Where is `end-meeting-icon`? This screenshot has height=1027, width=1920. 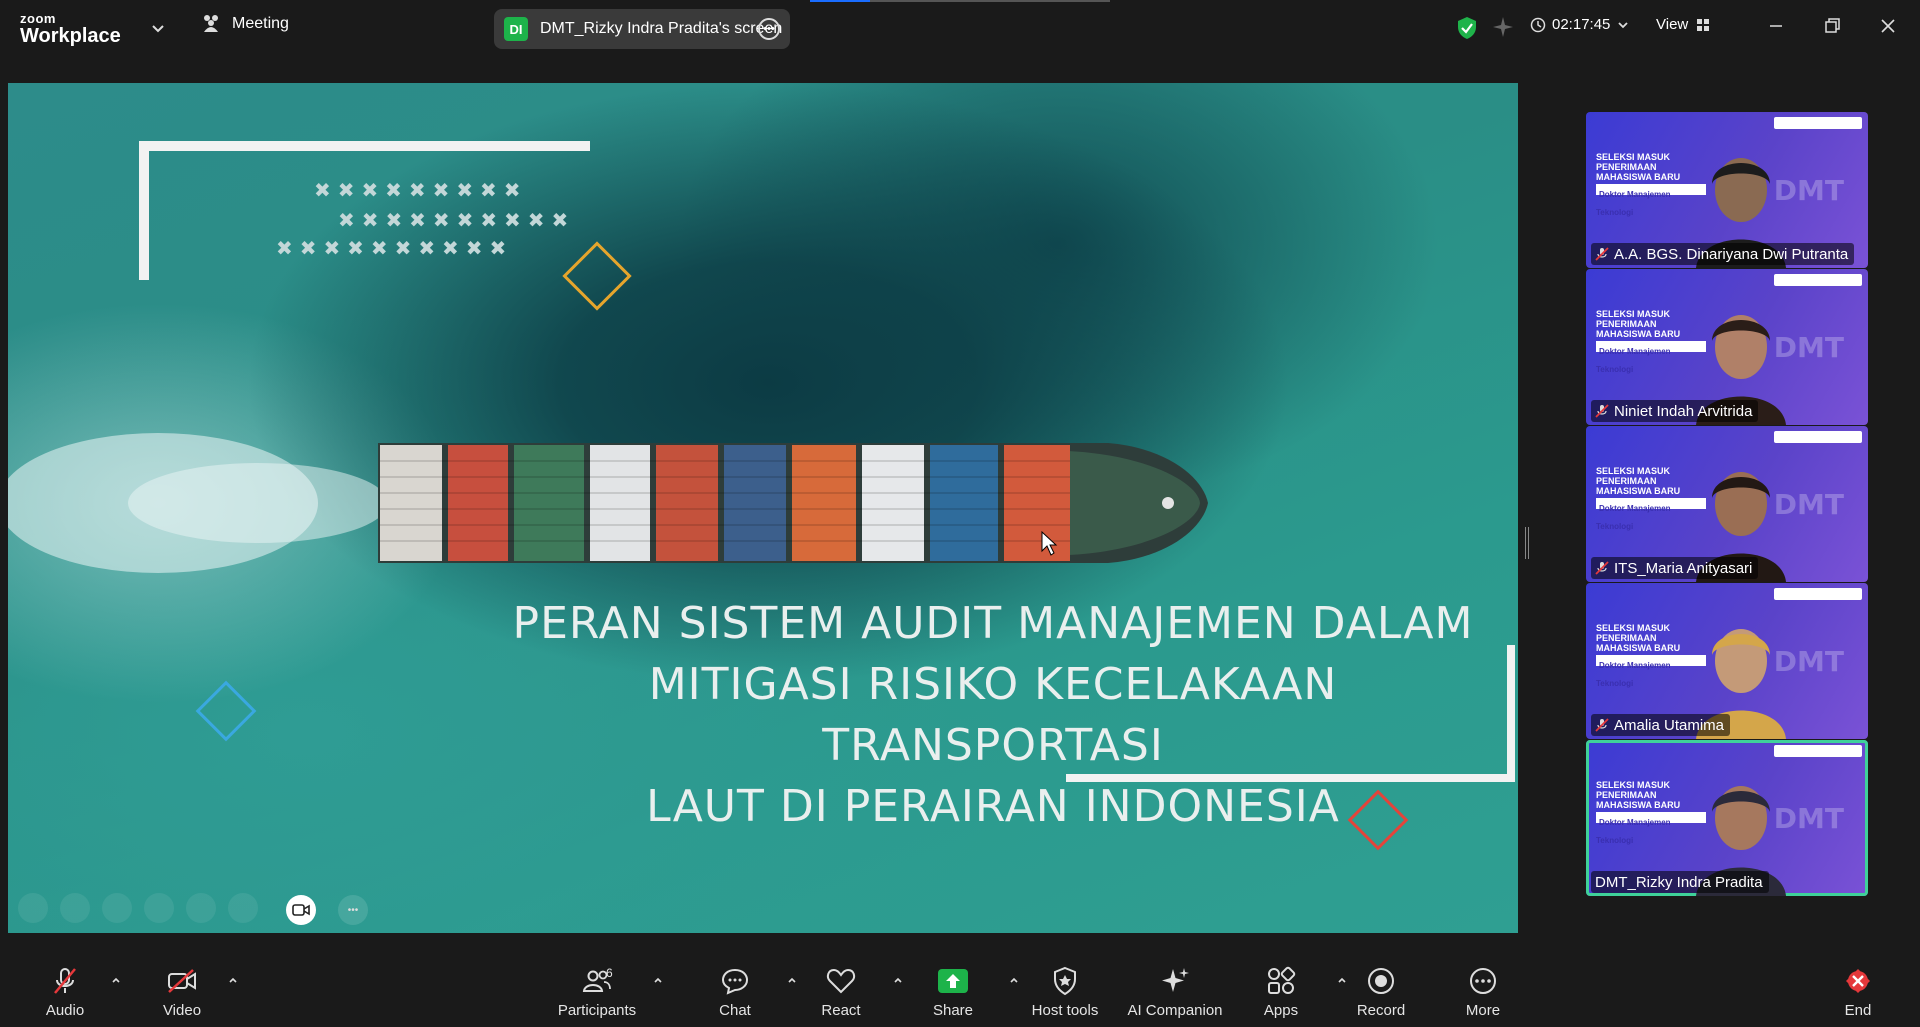
end-meeting-icon is located at coordinates (1858, 981).